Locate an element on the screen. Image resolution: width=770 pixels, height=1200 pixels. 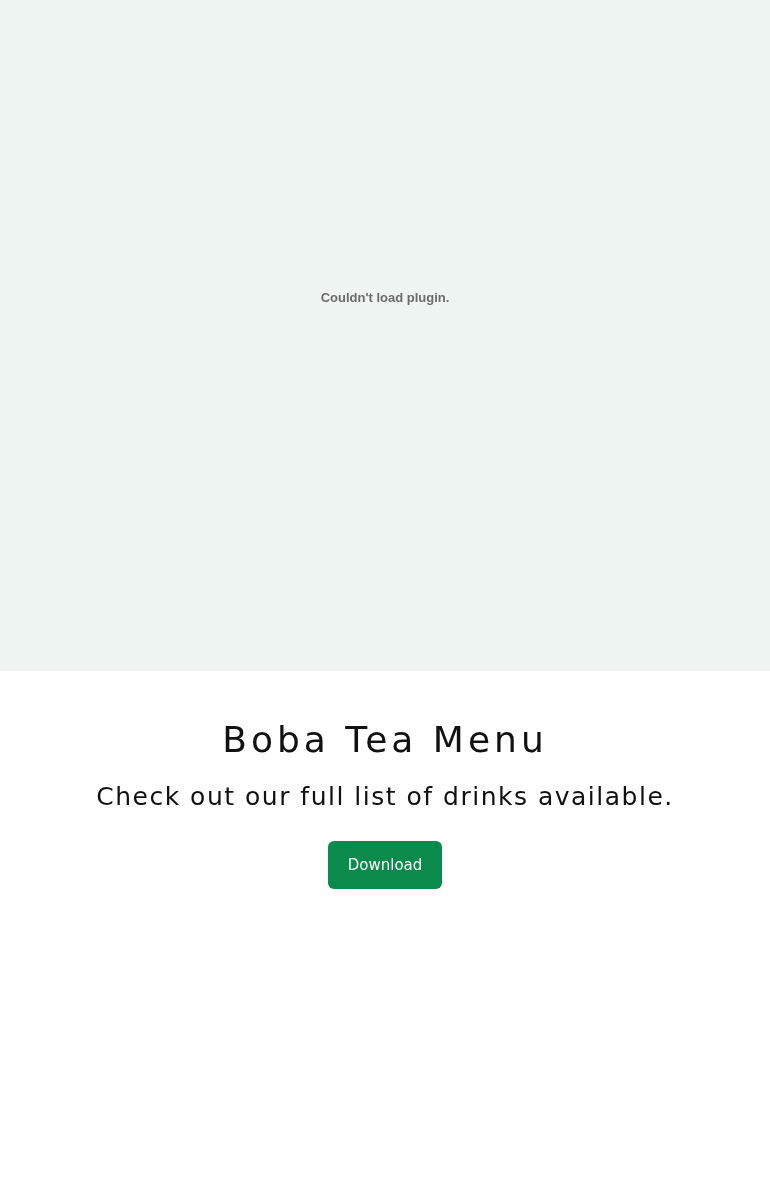
plugin-error-message: Couldn't load plugin. is located at coordinates (385, 297).